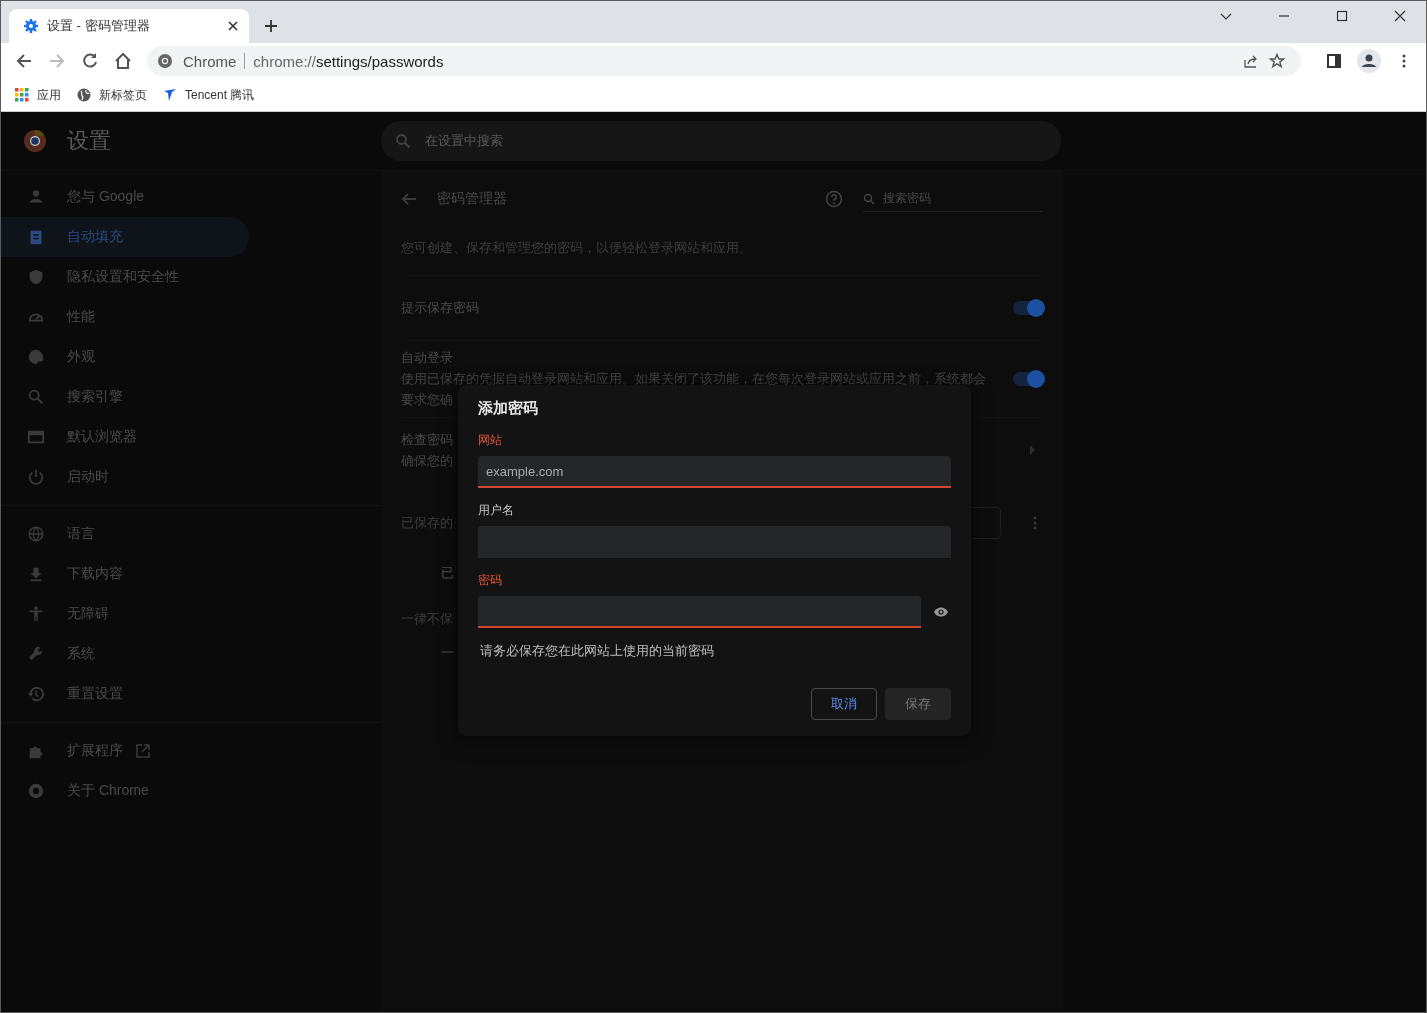  I want to click on sidebar-item: 下载内容, so click(125, 574).